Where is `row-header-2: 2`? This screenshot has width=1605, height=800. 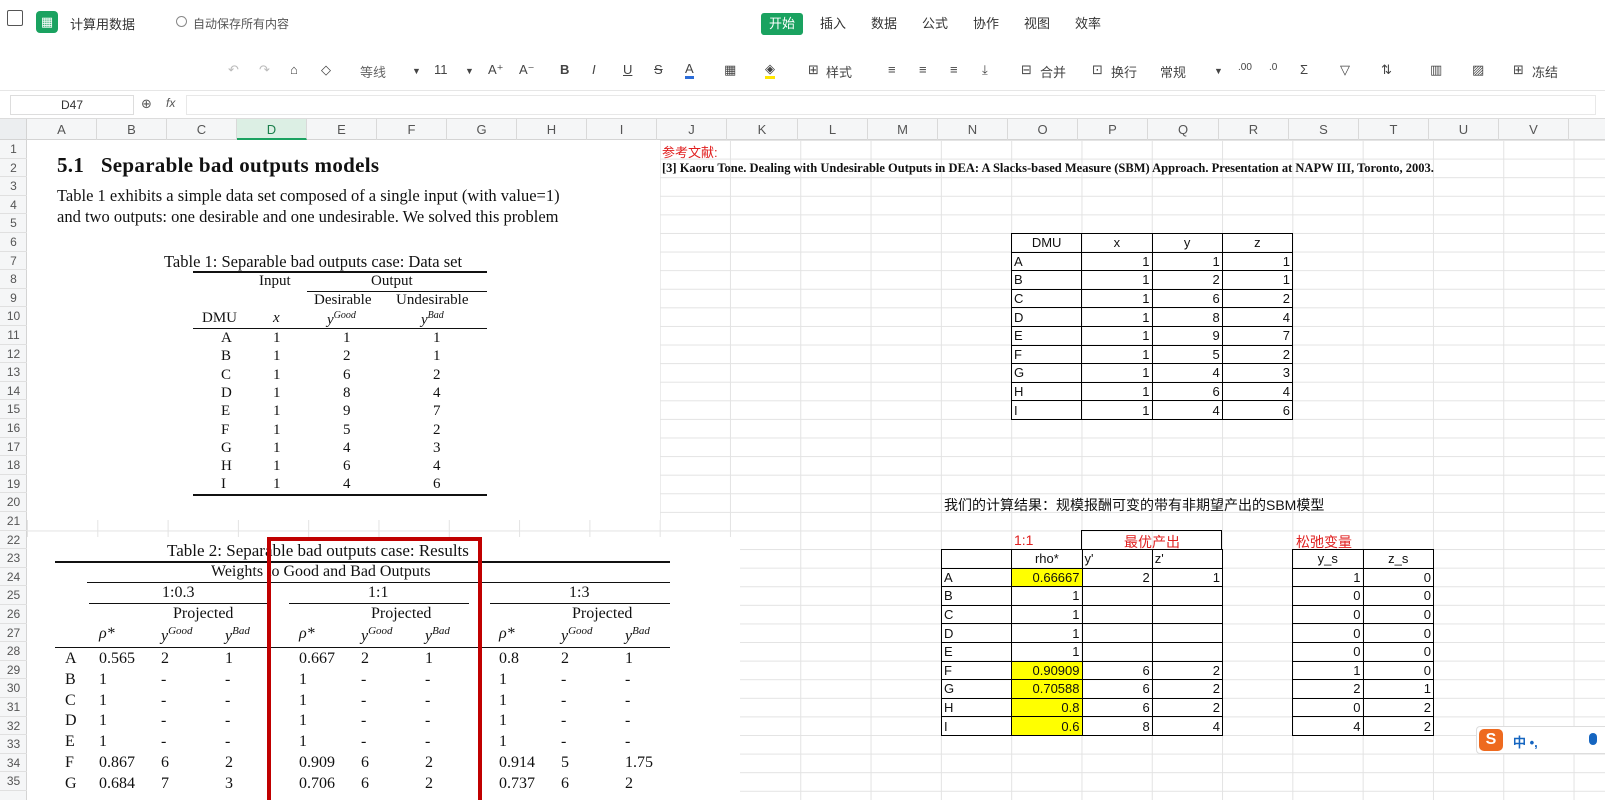
row-header-2: 2 is located at coordinates (13, 168).